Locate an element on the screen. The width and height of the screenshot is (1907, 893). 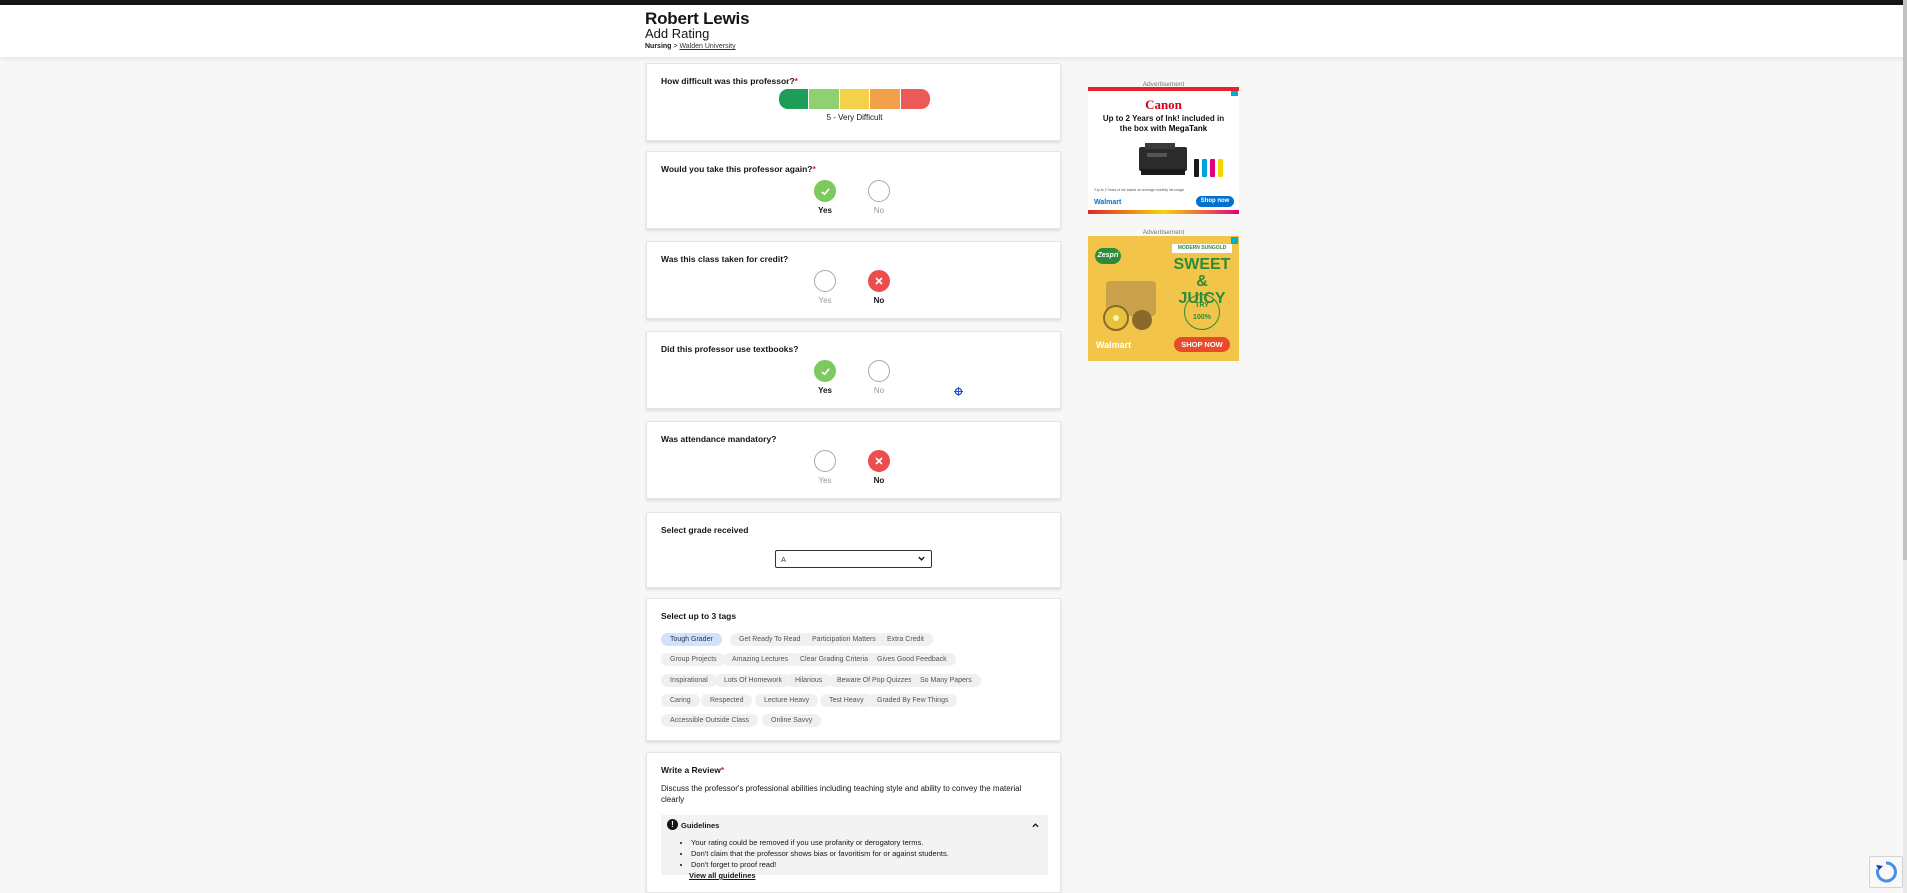
tag-inspirational: Inspirational is located at coordinates (689, 680).